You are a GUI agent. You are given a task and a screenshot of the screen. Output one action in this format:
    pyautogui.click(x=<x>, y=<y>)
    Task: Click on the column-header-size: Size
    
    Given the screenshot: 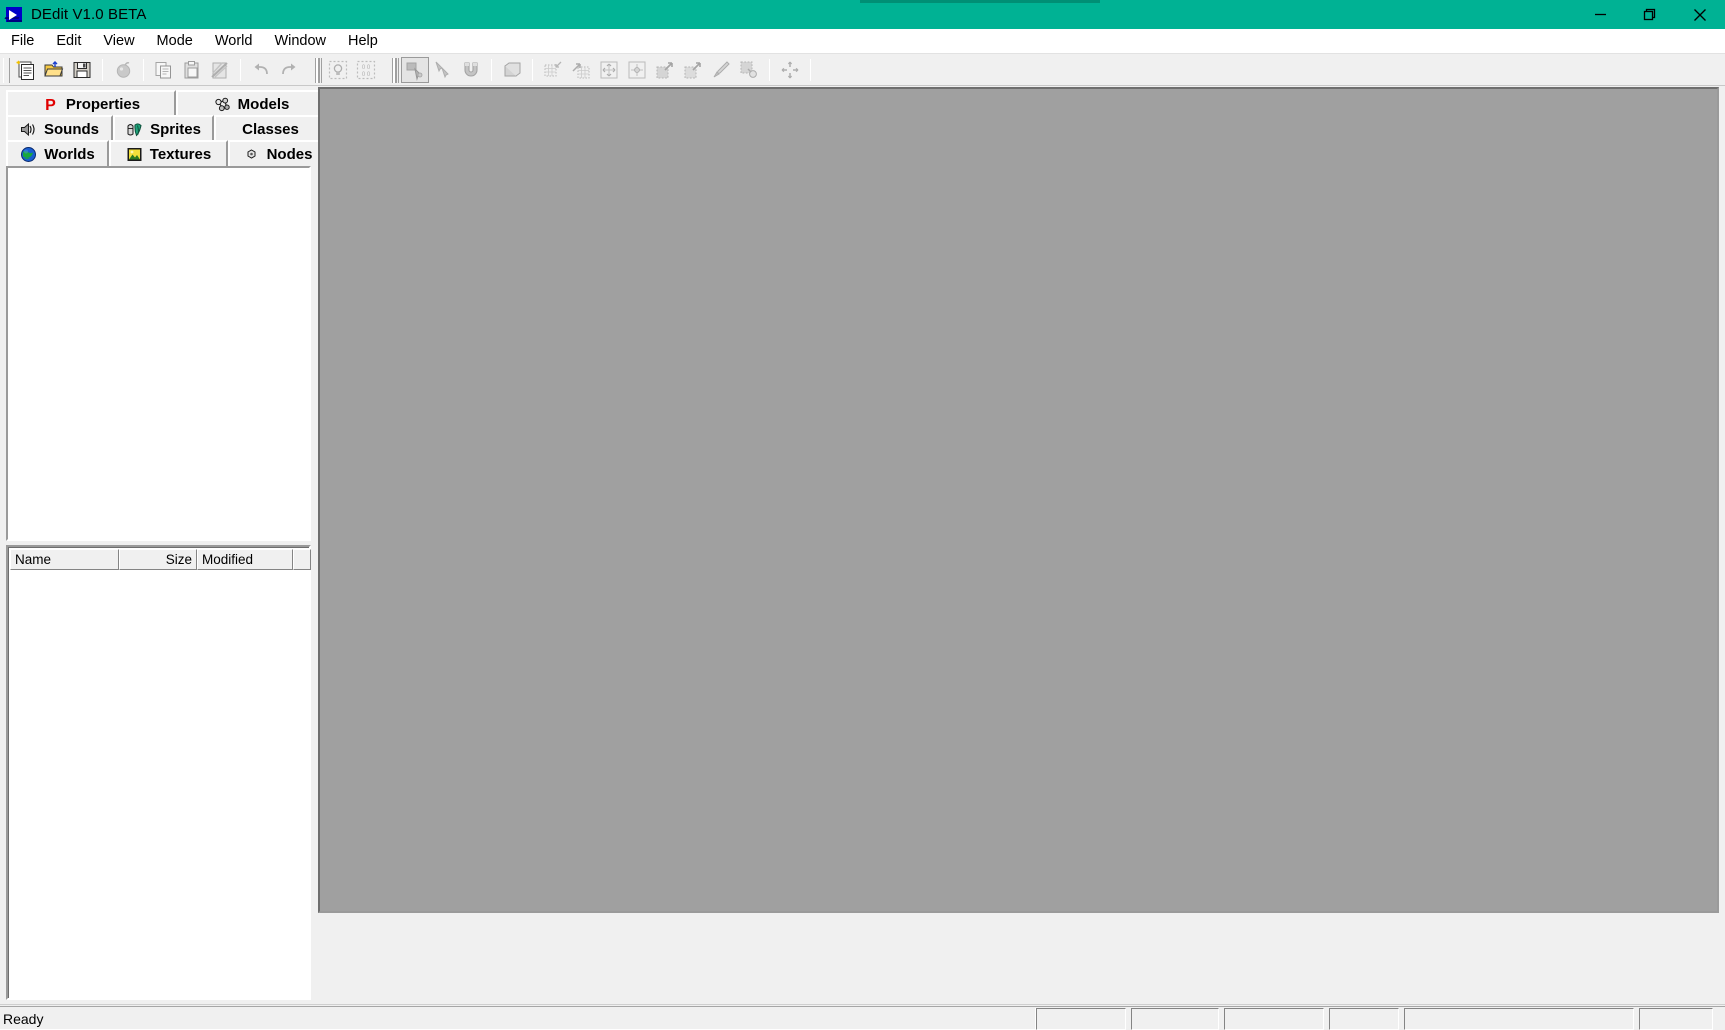 What is the action you would take?
    pyautogui.click(x=158, y=559)
    